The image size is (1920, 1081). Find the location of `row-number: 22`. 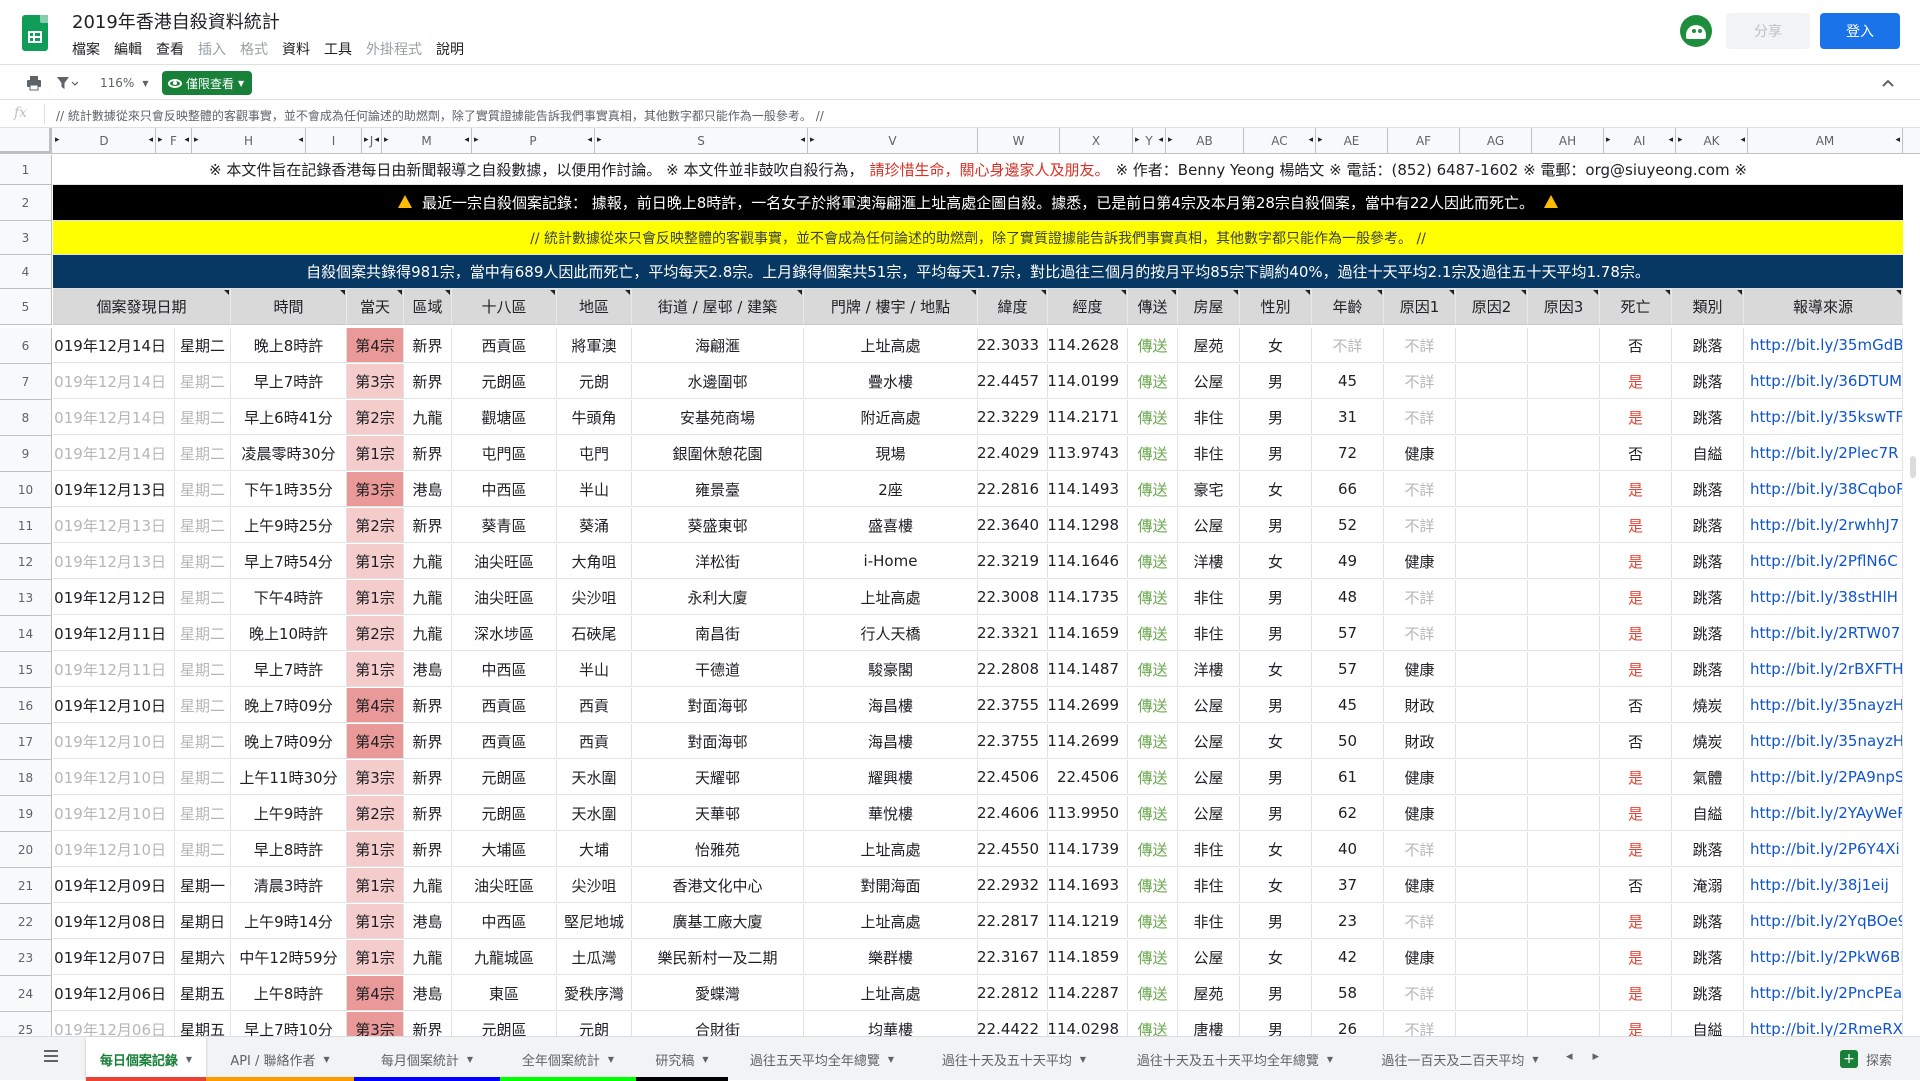

row-number: 22 is located at coordinates (26, 922).